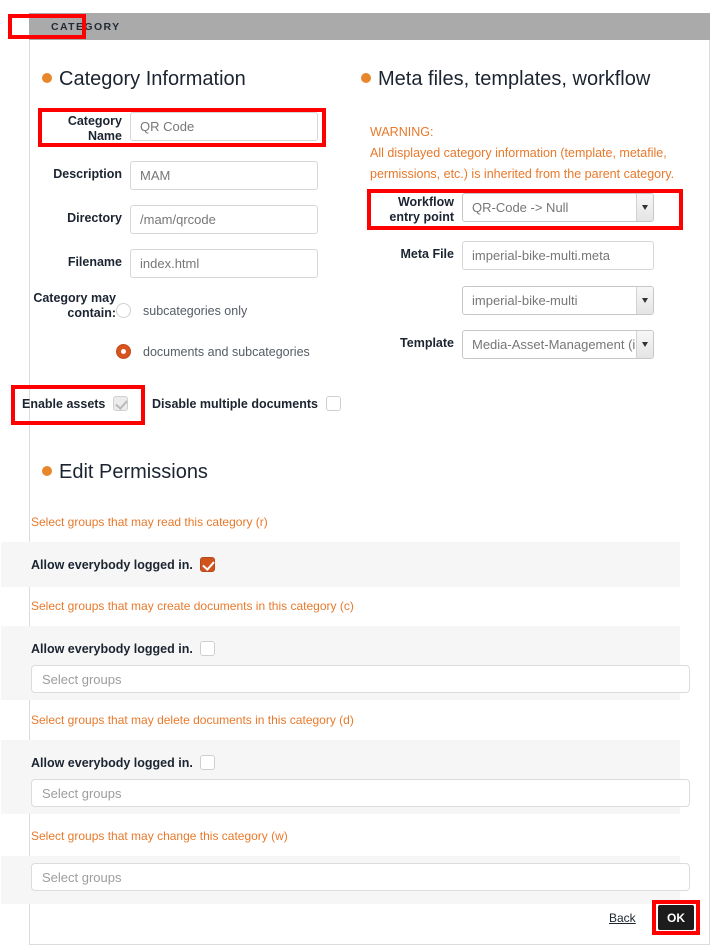  Describe the element at coordinates (94, 262) in the screenshot. I see `filename-label: Filename` at that location.